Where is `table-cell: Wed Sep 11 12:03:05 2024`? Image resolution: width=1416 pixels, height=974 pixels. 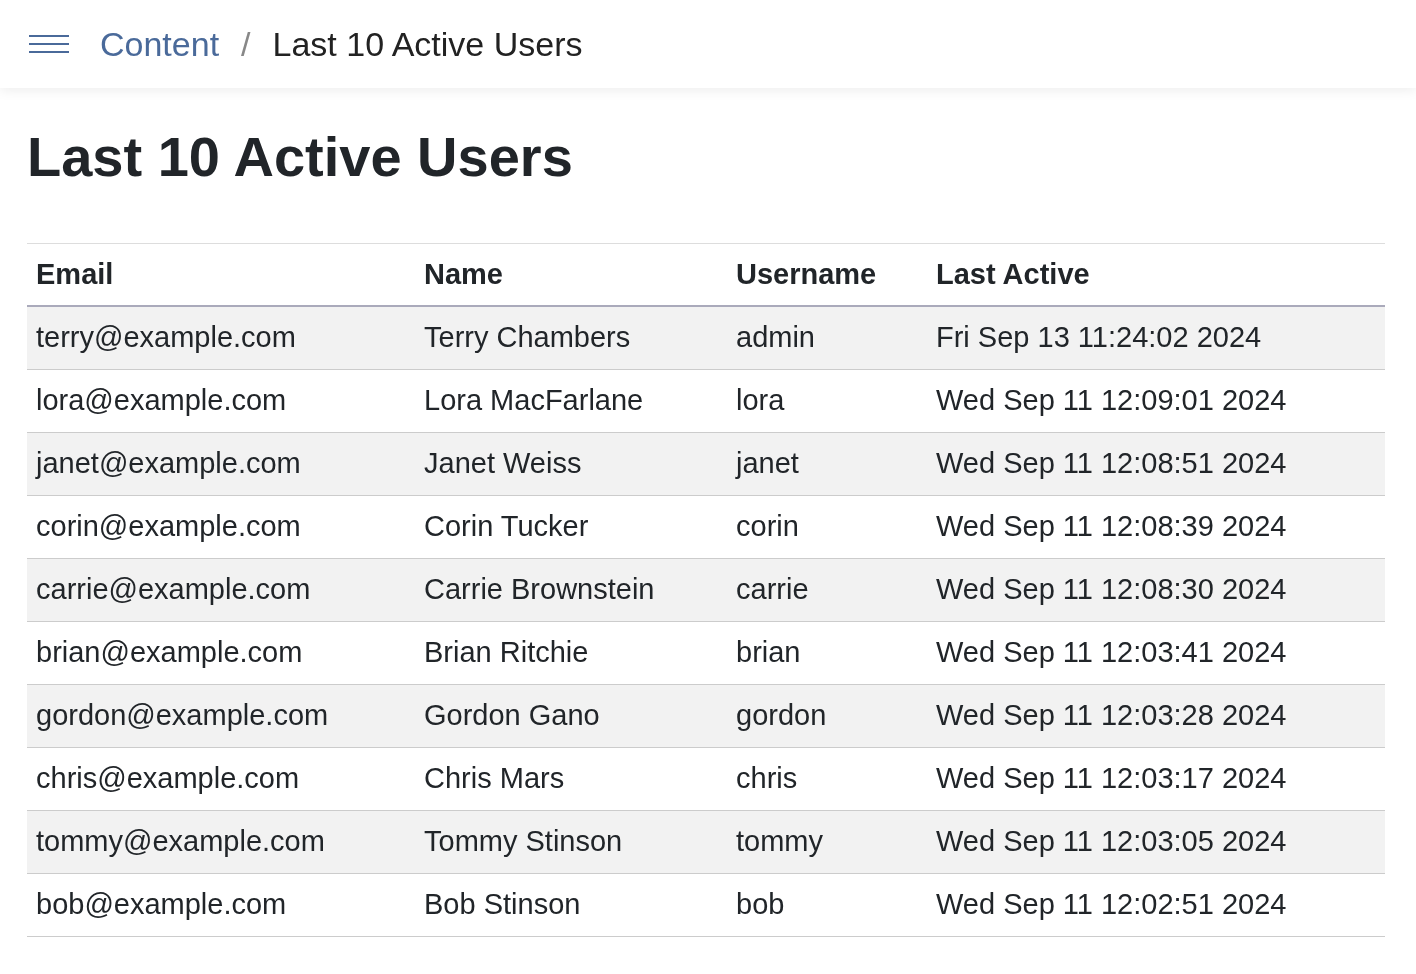
table-cell: Wed Sep 11 12:03:05 2024 is located at coordinates (1156, 842).